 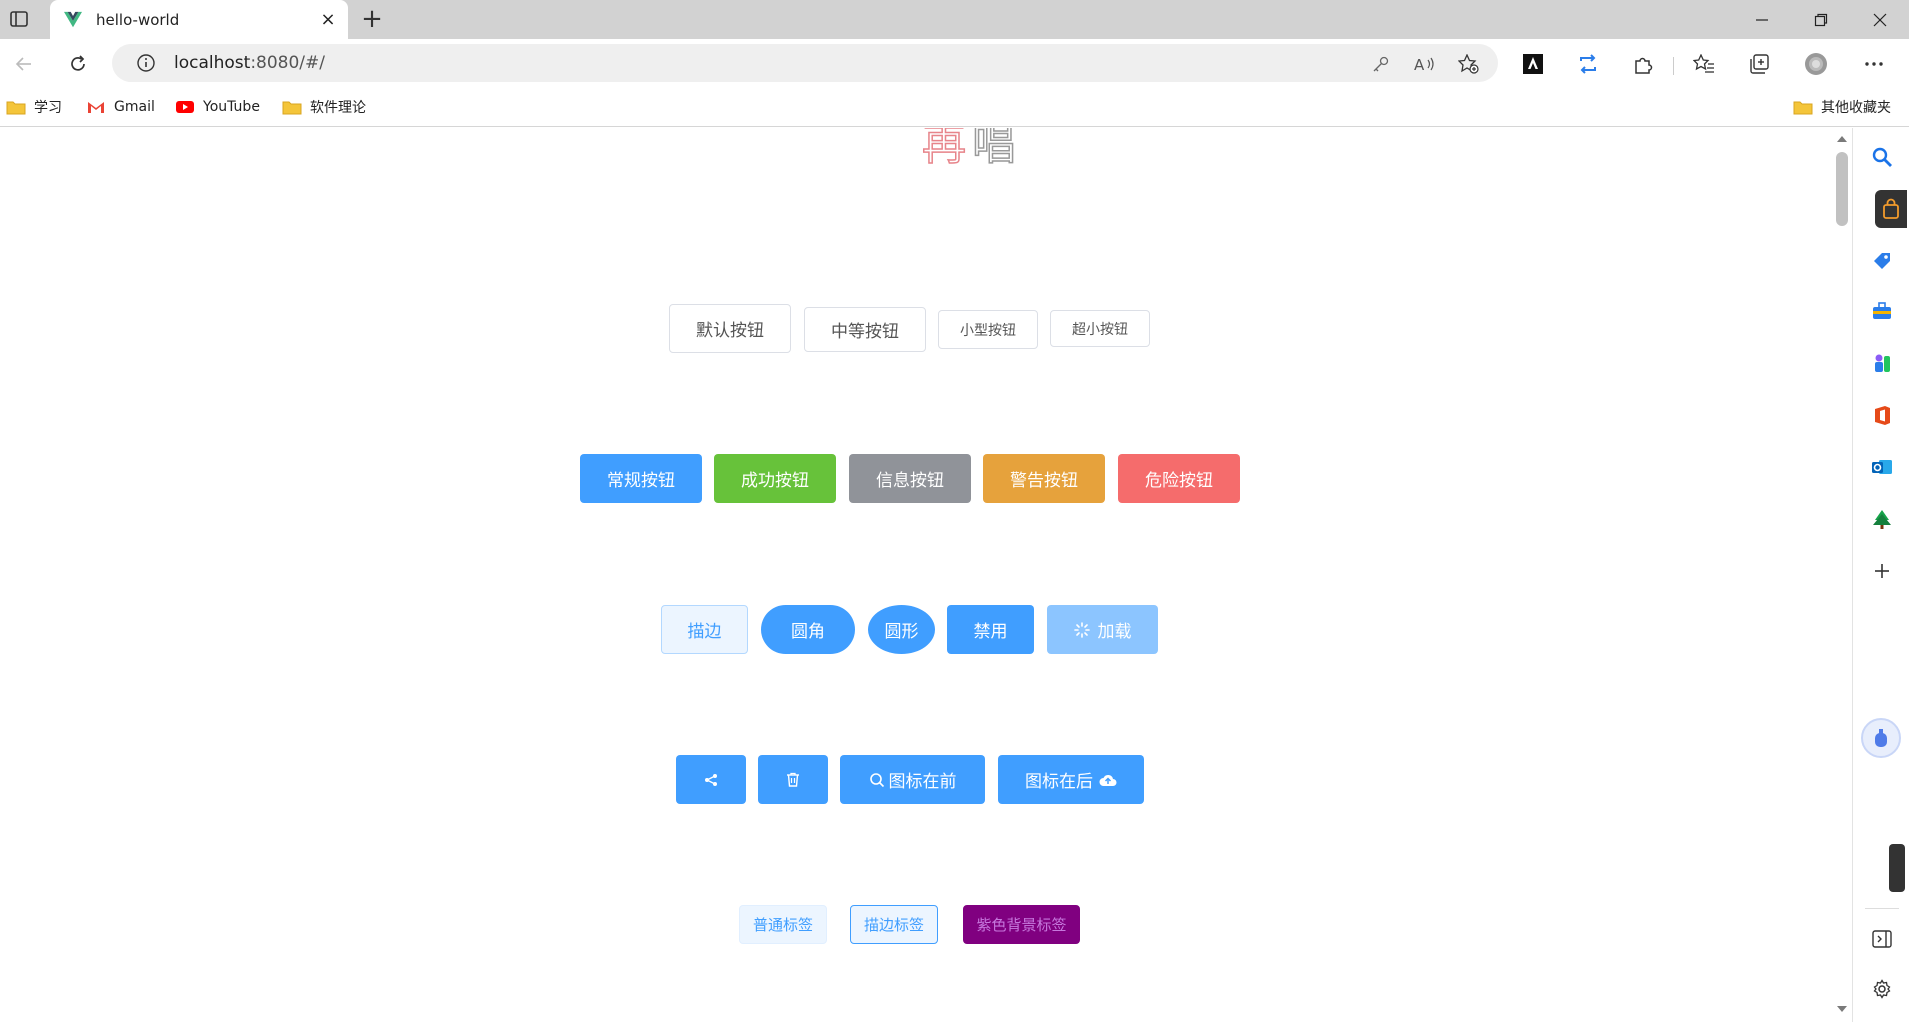 I want to click on purple-tag: 紫色背景标签, so click(x=1021, y=924).